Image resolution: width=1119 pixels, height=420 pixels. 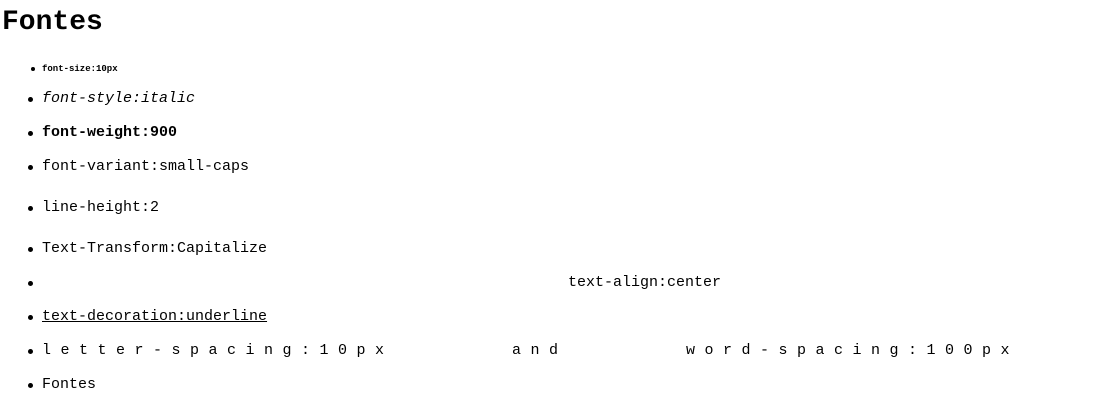 I want to click on list-item-label: text-decoration:underline, so click(x=155, y=316).